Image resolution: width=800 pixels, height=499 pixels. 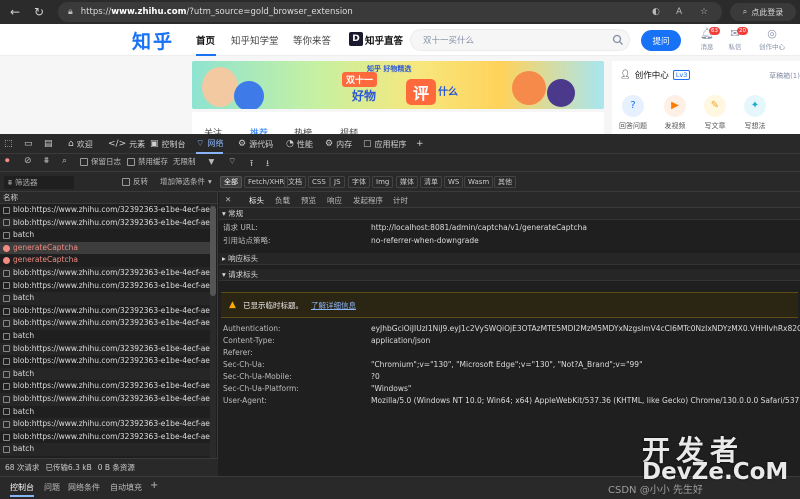 What do you see at coordinates (7, 161) in the screenshot?
I see `record-icon: ⏺` at bounding box center [7, 161].